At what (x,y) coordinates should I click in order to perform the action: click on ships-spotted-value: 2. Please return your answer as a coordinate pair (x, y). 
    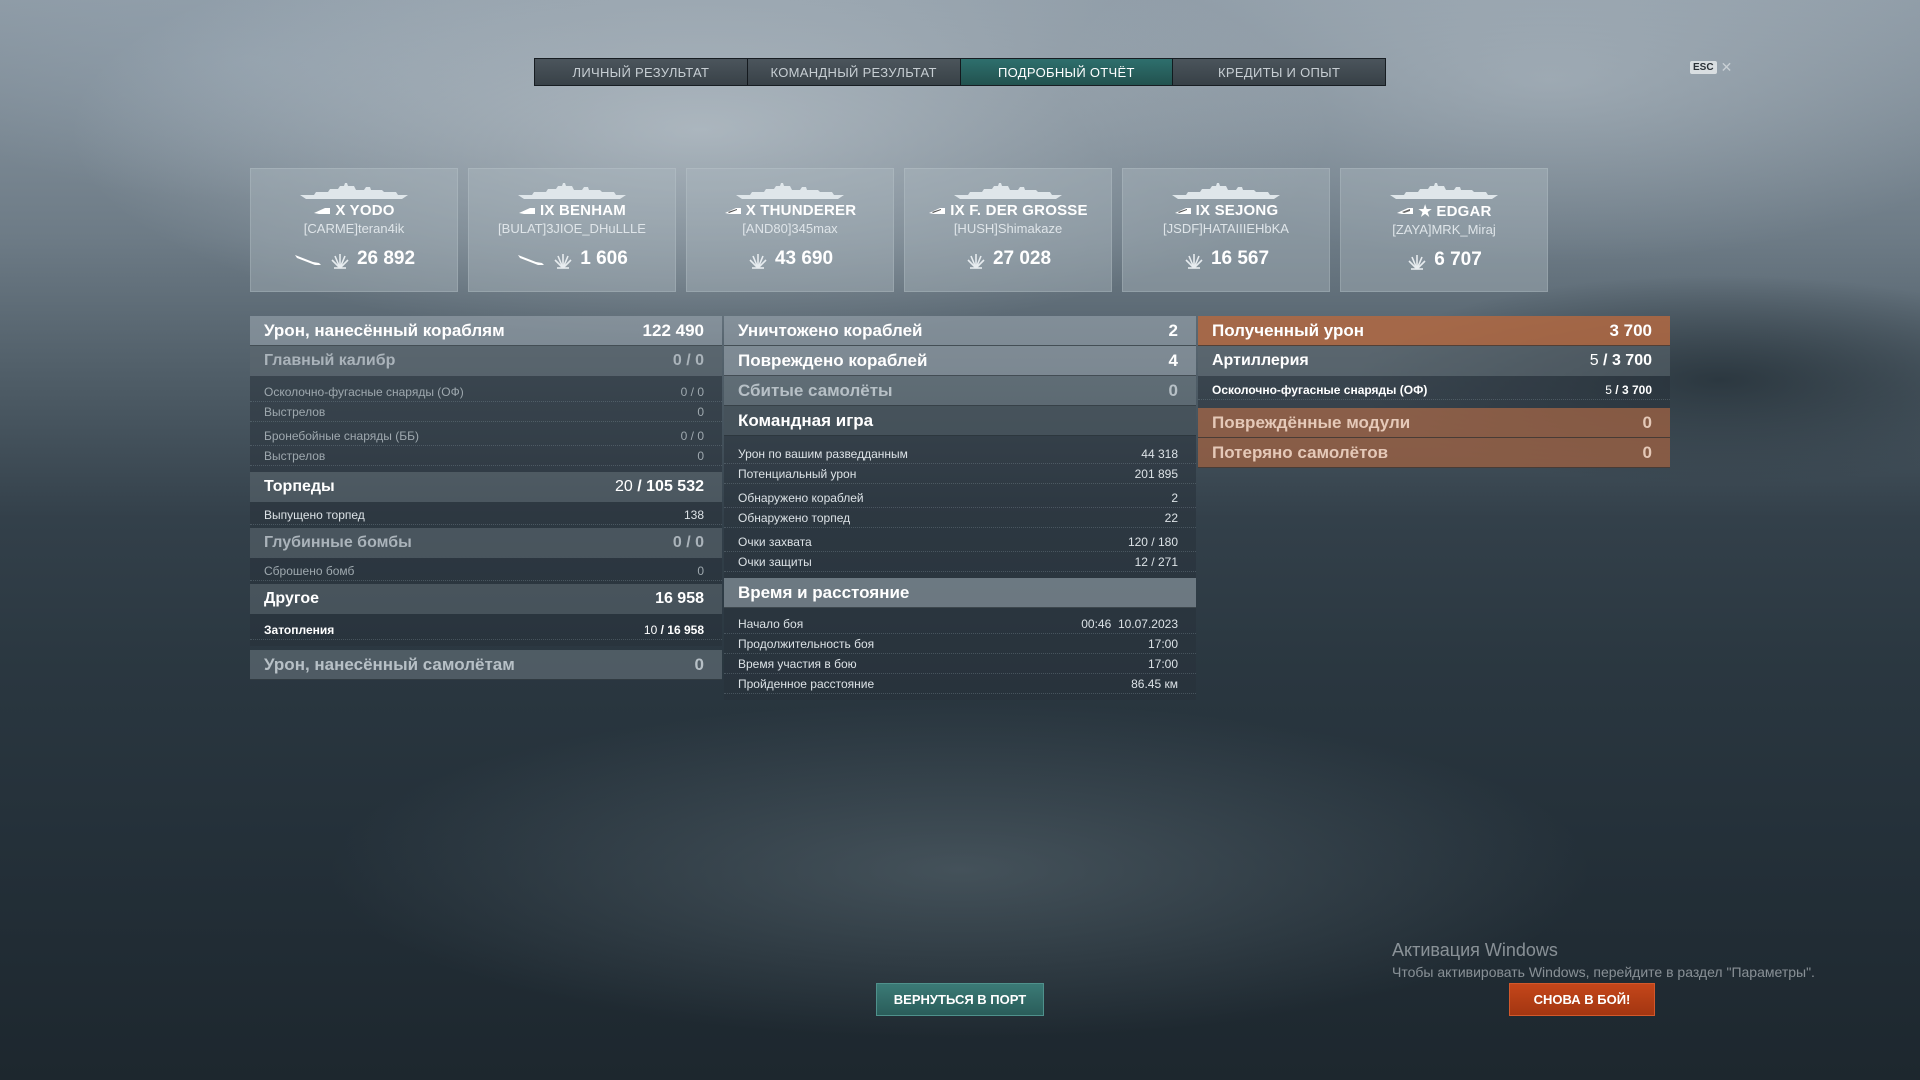
    Looking at the image, I should click on (1174, 497).